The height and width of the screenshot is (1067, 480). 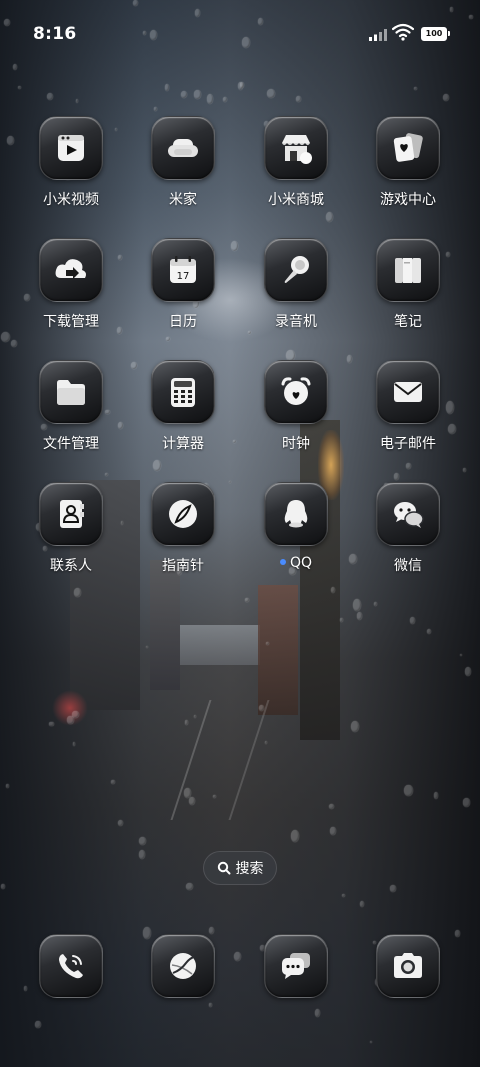 What do you see at coordinates (408, 392) in the screenshot?
I see `envelope-icon` at bounding box center [408, 392].